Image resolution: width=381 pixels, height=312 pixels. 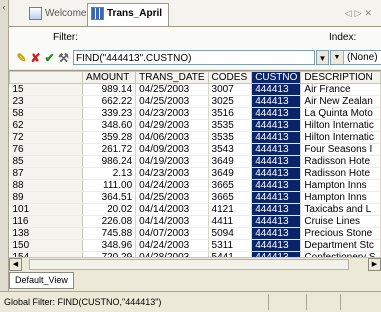 What do you see at coordinates (340, 233) in the screenshot?
I see `description-cell: Precious Stone` at bounding box center [340, 233].